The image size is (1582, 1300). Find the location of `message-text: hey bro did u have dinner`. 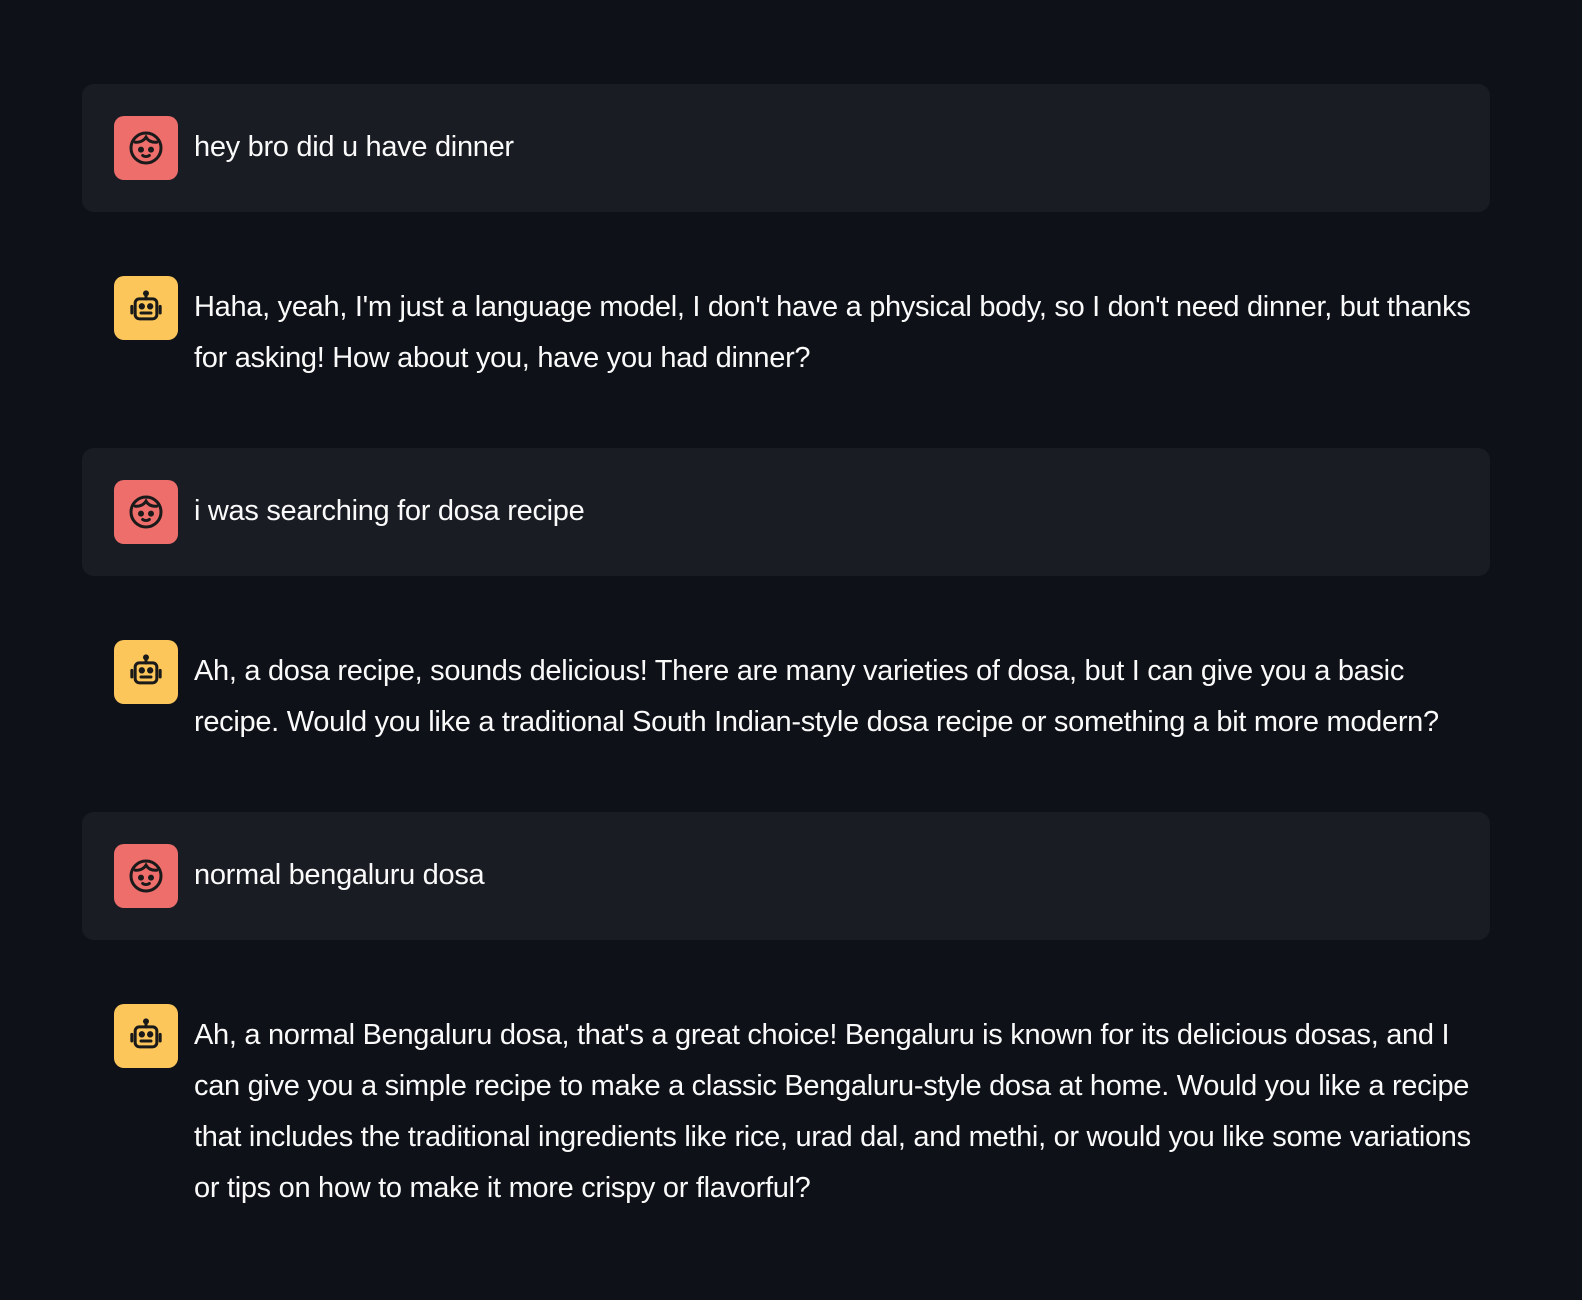

message-text: hey bro did u have dinner is located at coordinates (354, 147).